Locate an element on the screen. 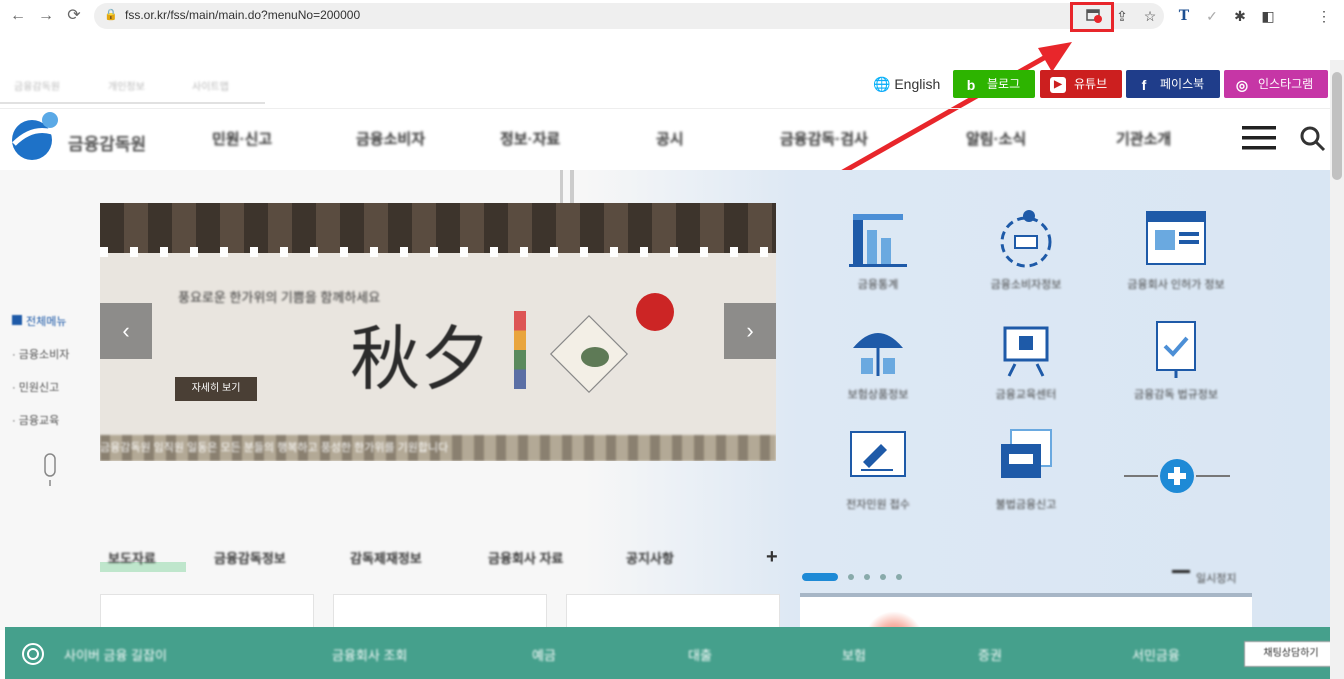  banner-roof is located at coordinates (438, 228).